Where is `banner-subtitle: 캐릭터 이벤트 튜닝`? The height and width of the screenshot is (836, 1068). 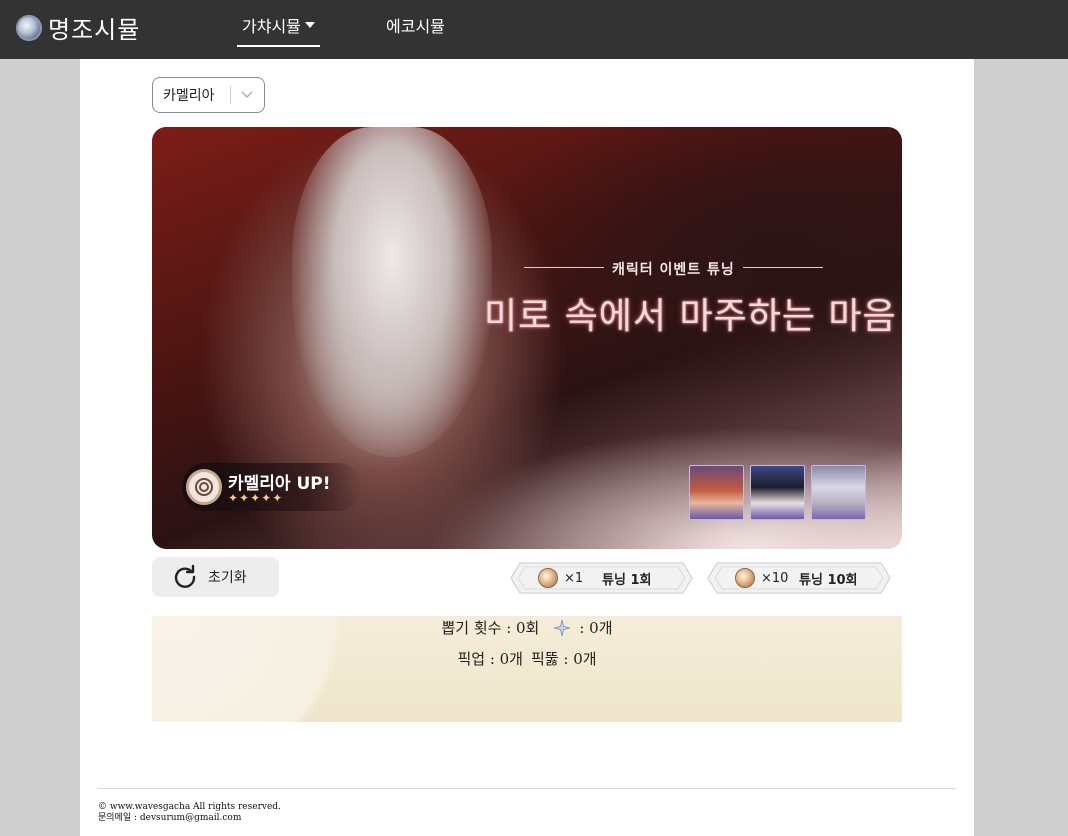
banner-subtitle: 캐릭터 이벤트 튜닝 is located at coordinates (673, 269).